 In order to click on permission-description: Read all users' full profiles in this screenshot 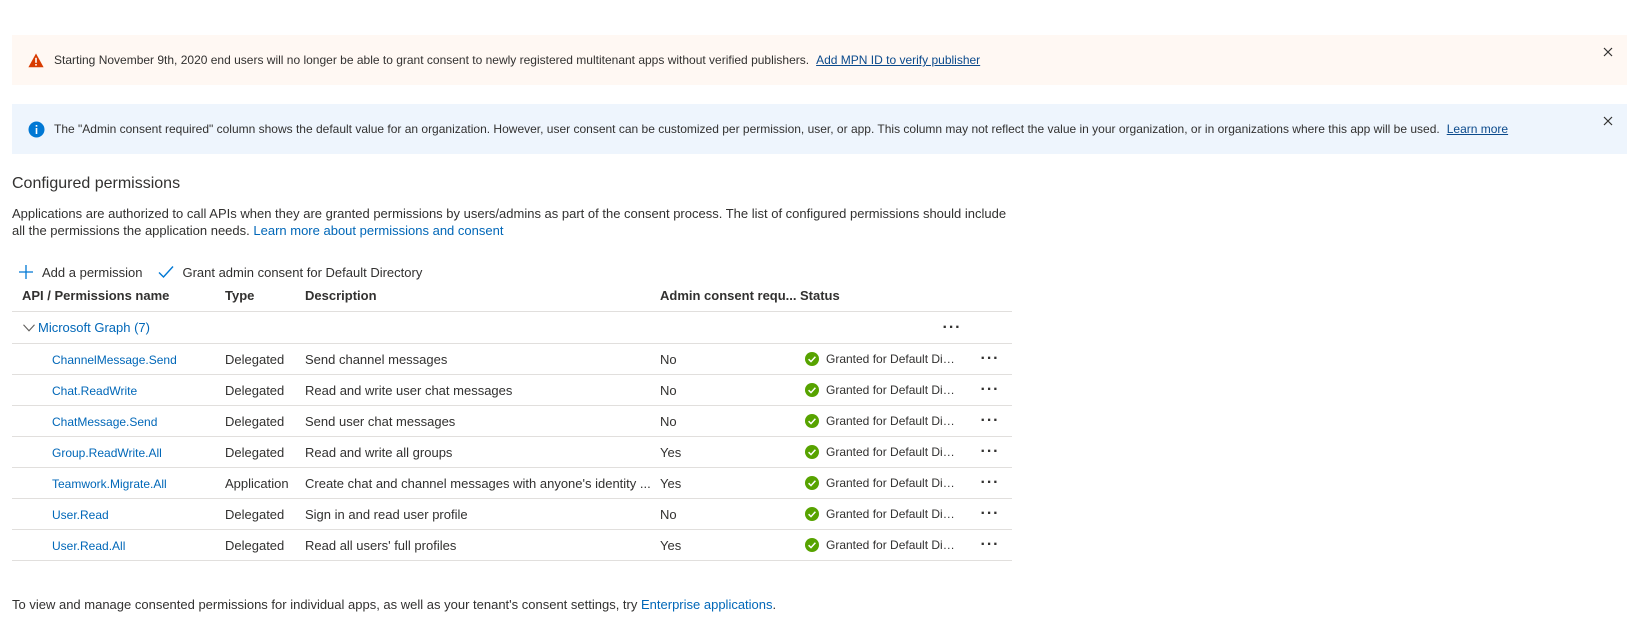, I will do `click(381, 545)`.